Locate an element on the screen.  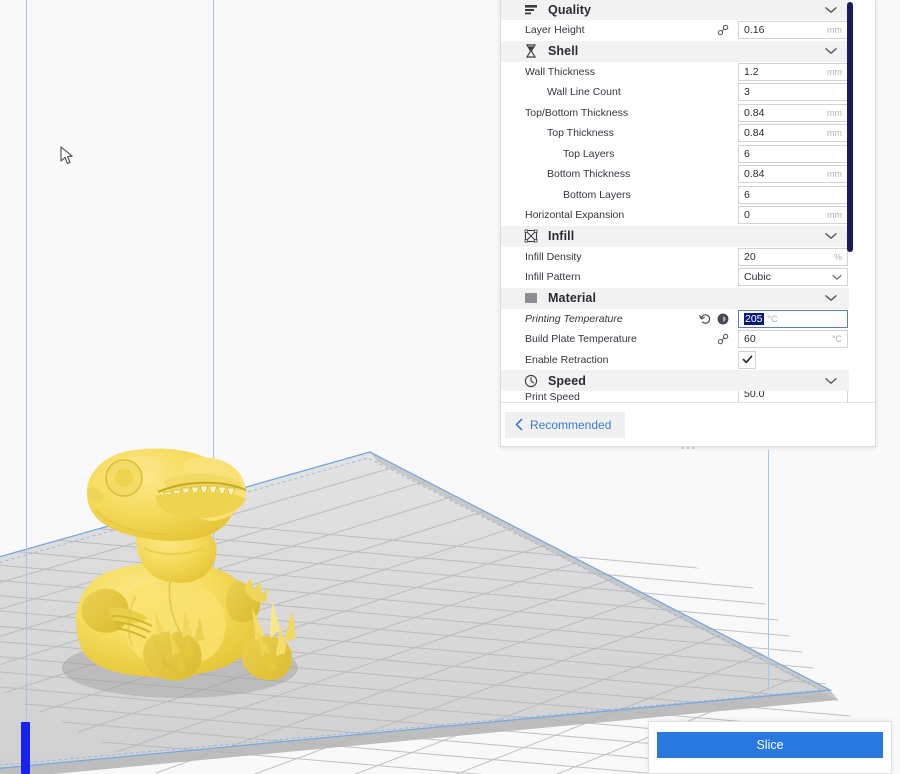
filament-icon is located at coordinates (531, 298).